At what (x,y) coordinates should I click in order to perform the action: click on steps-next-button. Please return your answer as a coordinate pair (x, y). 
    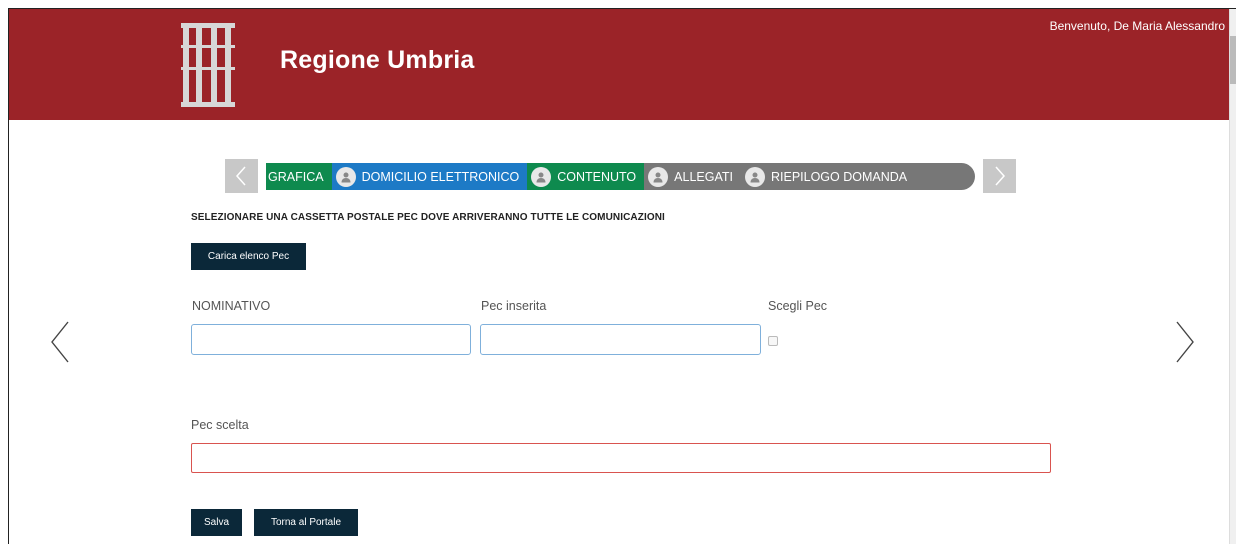
    Looking at the image, I should click on (999, 176).